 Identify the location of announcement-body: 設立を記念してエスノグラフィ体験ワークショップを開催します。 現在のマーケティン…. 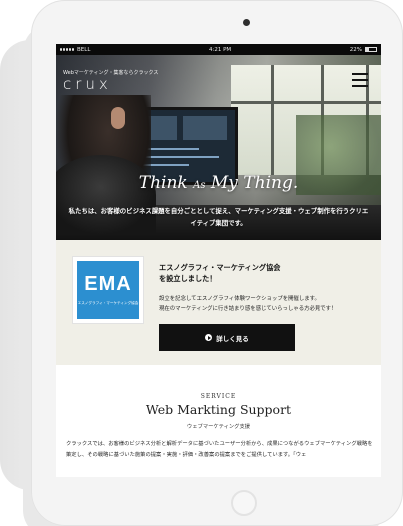
(264, 304).